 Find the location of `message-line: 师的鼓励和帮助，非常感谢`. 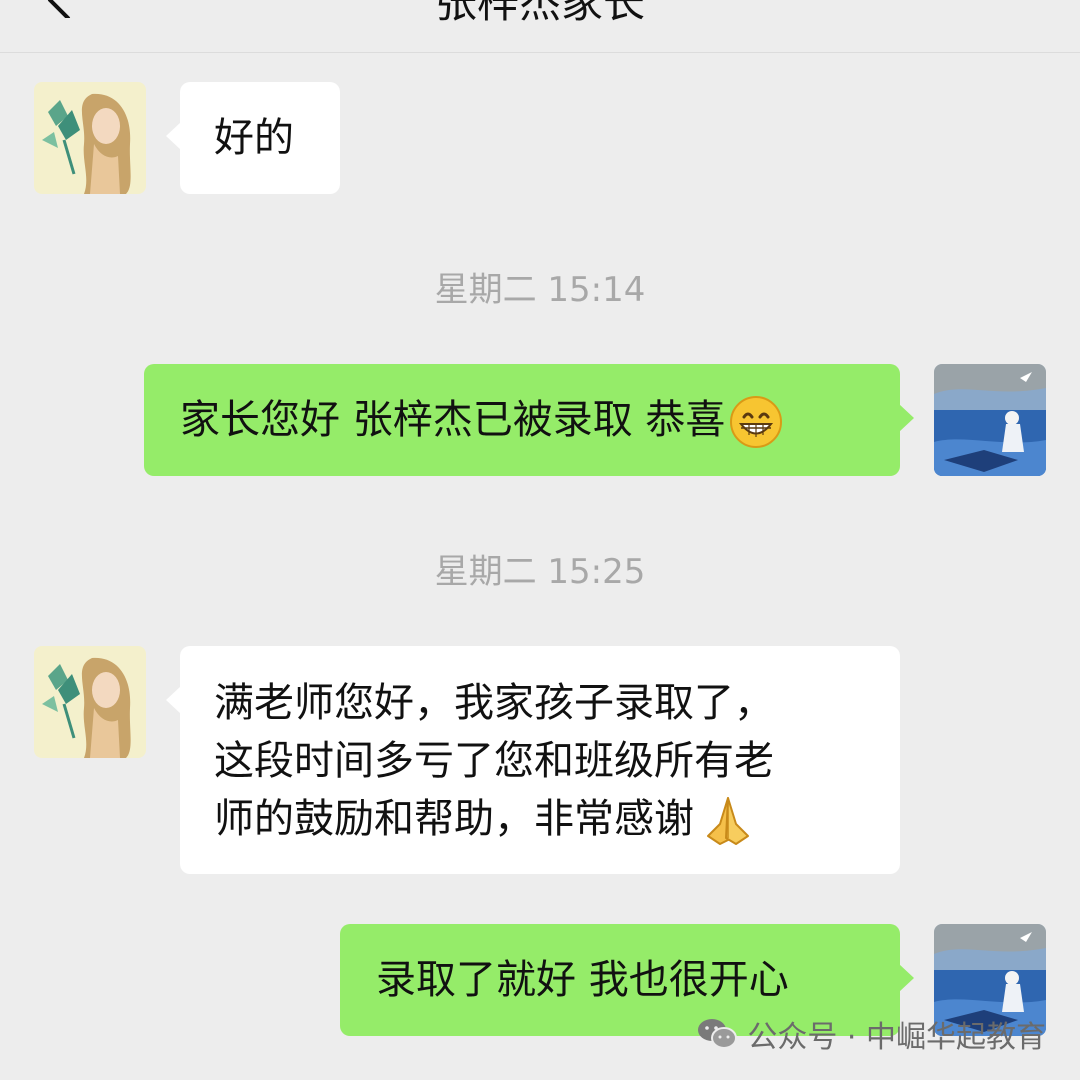

message-line: 师的鼓励和帮助，非常感谢 is located at coordinates (454, 819).